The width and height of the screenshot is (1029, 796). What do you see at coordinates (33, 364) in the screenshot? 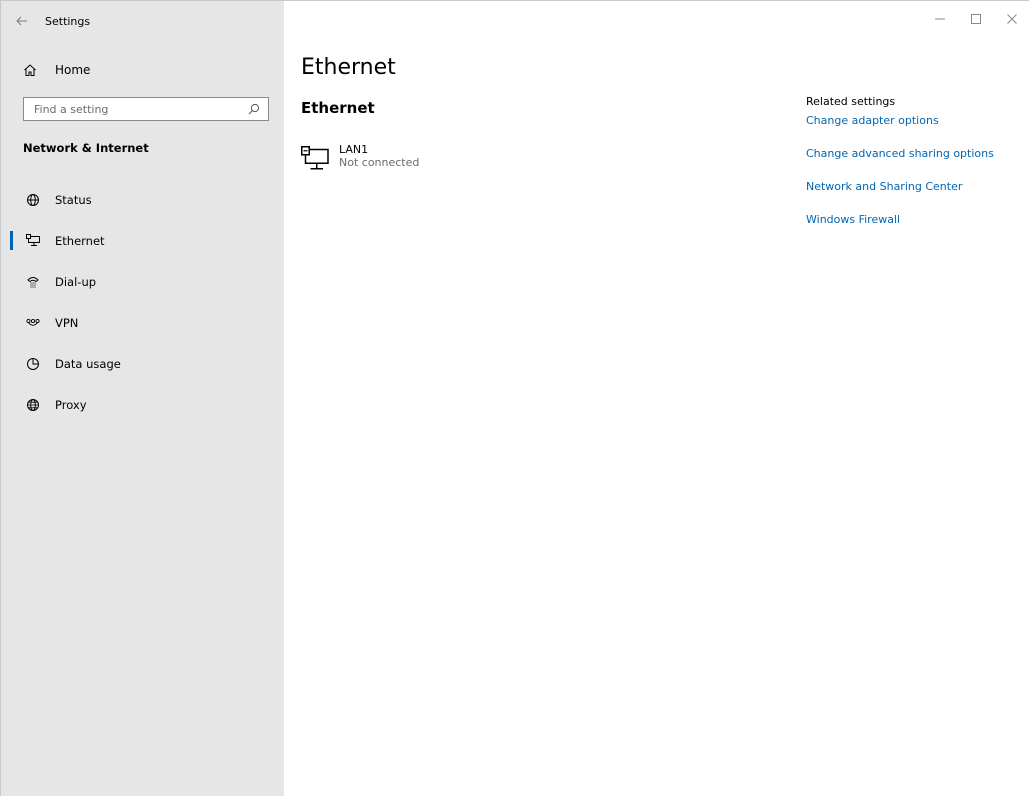
I see `data-usage-icon` at bounding box center [33, 364].